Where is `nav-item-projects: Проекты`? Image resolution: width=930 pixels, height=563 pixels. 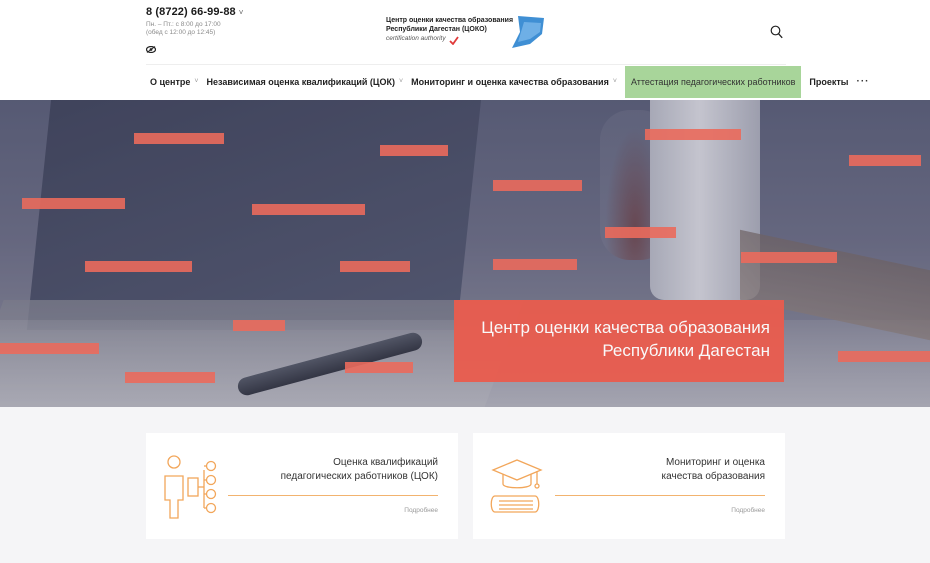
nav-item-projects: Проекты is located at coordinates (828, 82).